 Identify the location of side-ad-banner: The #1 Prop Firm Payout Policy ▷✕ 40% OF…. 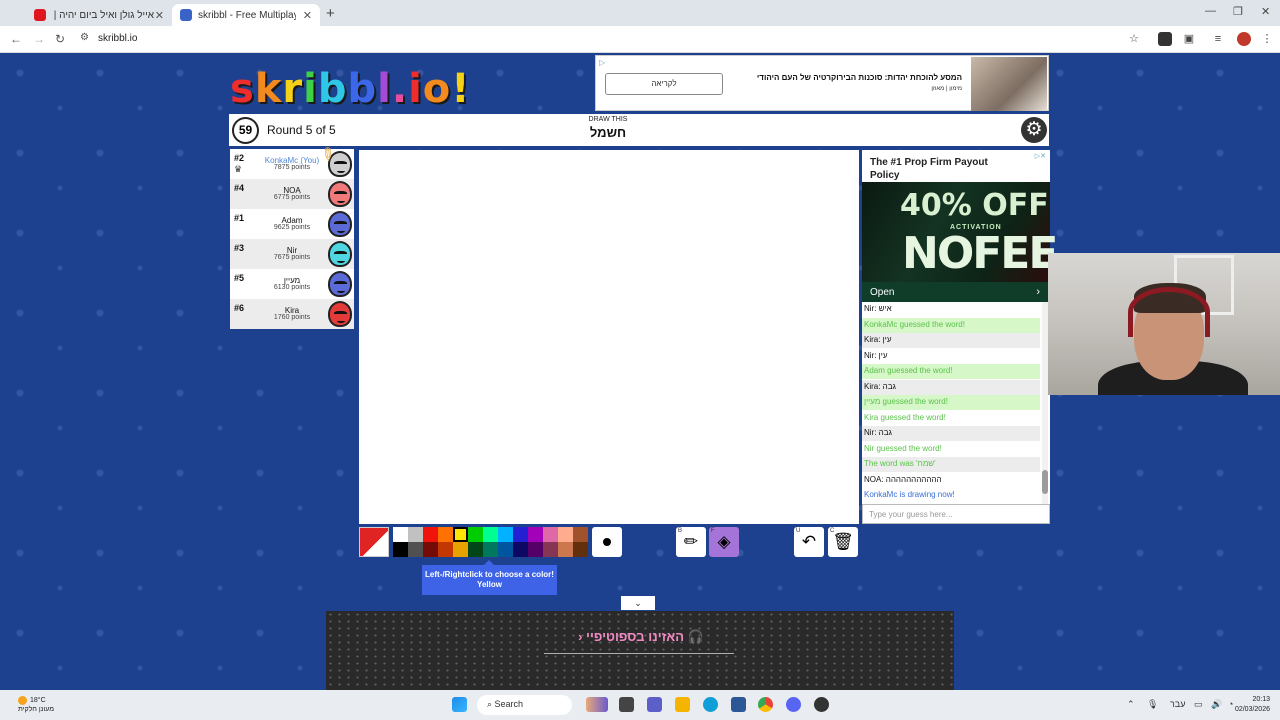
(960, 226).